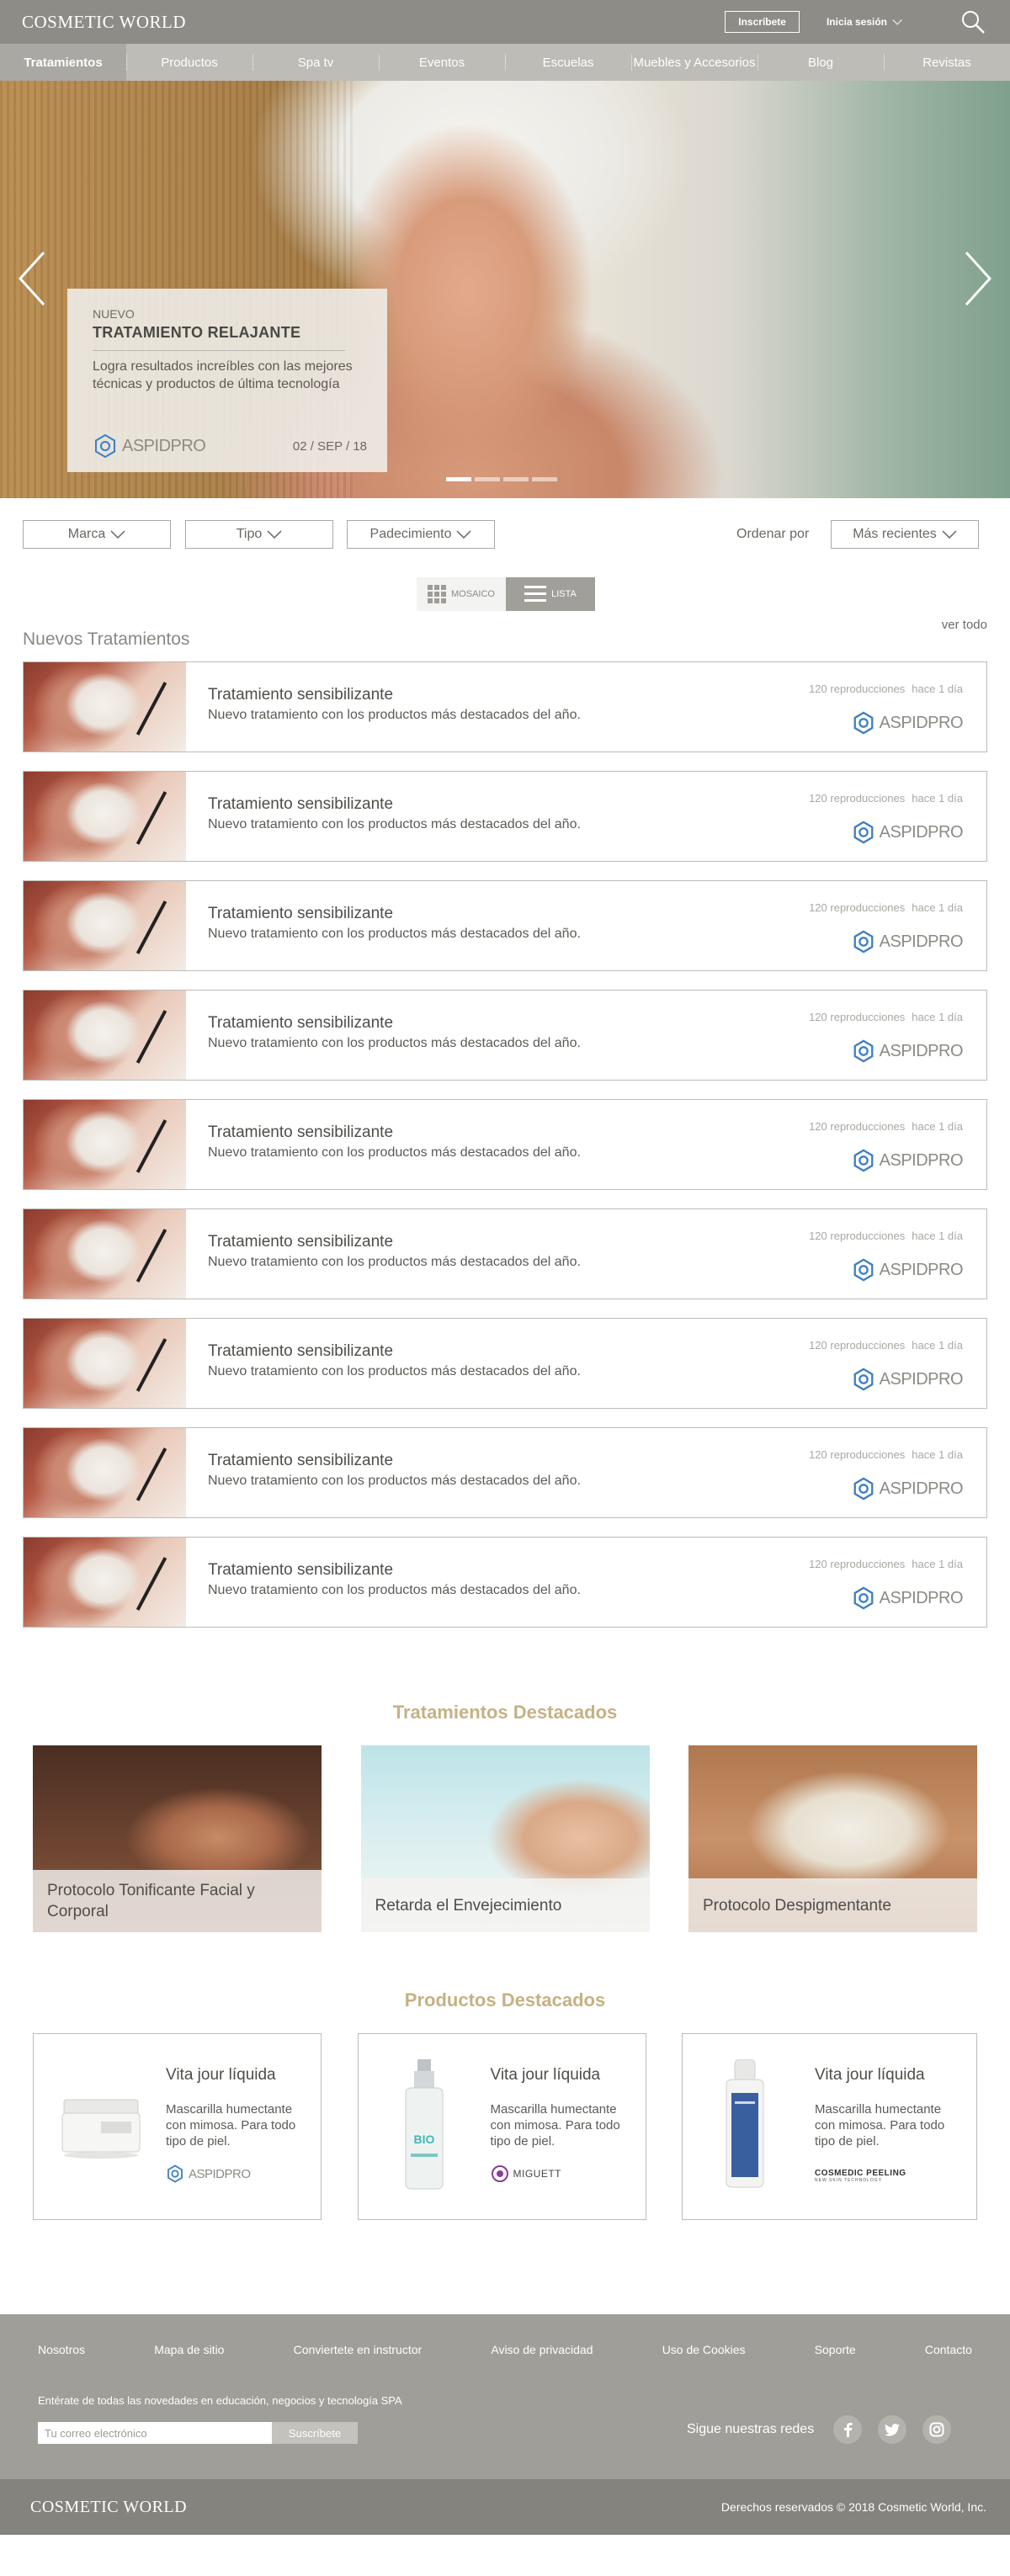 Image resolution: width=1010 pixels, height=2576 pixels. Describe the element at coordinates (526, 2173) in the screenshot. I see `miguett-logo: MIGUETT` at that location.